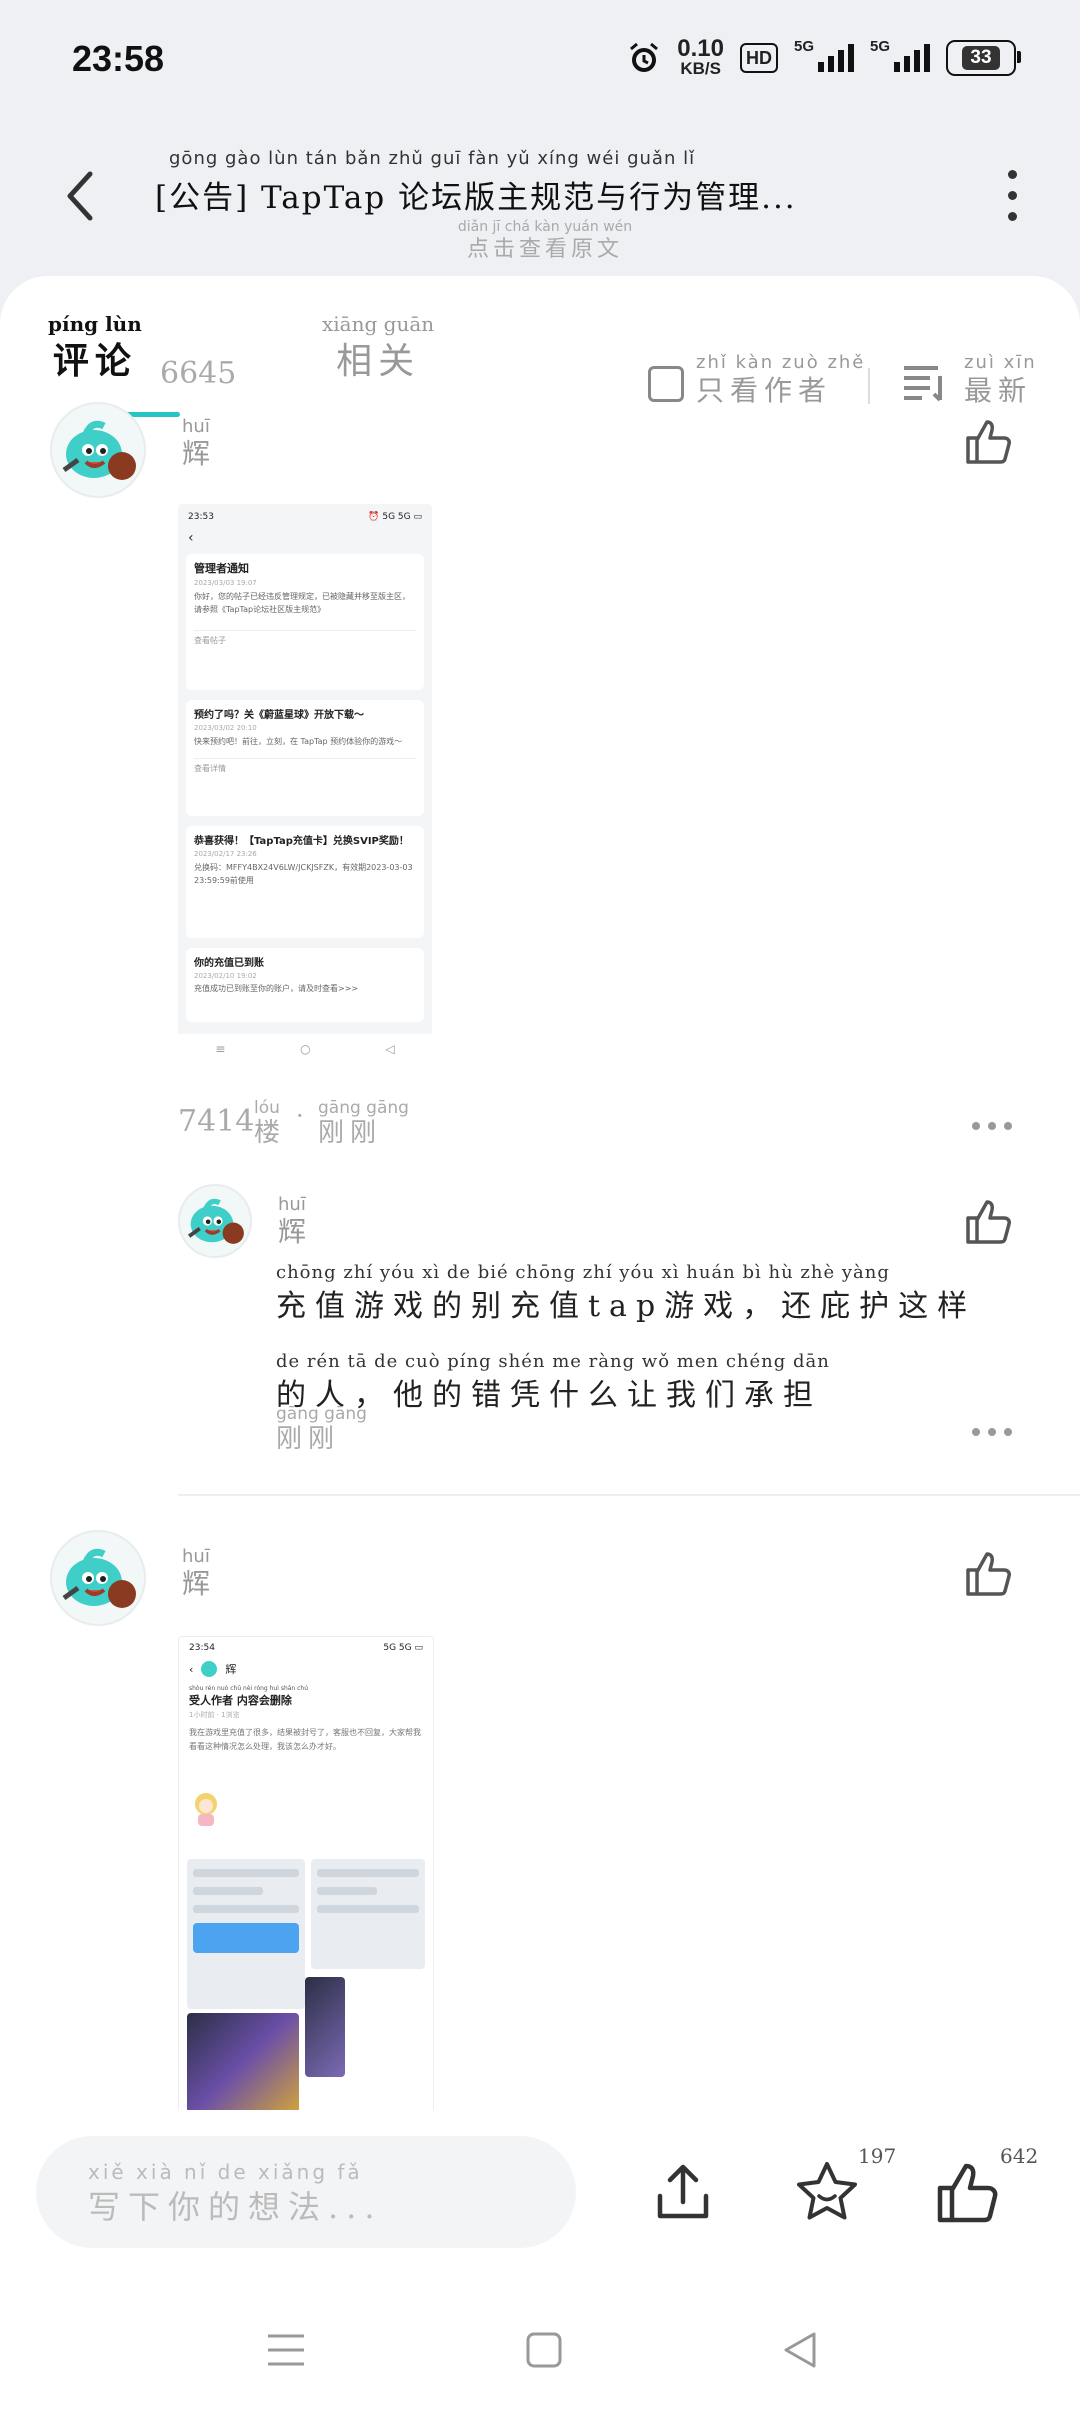 The image size is (1080, 2412). What do you see at coordinates (214, 1715) in the screenshot?
I see `shot-subline: 1小时前 · 1浏览` at bounding box center [214, 1715].